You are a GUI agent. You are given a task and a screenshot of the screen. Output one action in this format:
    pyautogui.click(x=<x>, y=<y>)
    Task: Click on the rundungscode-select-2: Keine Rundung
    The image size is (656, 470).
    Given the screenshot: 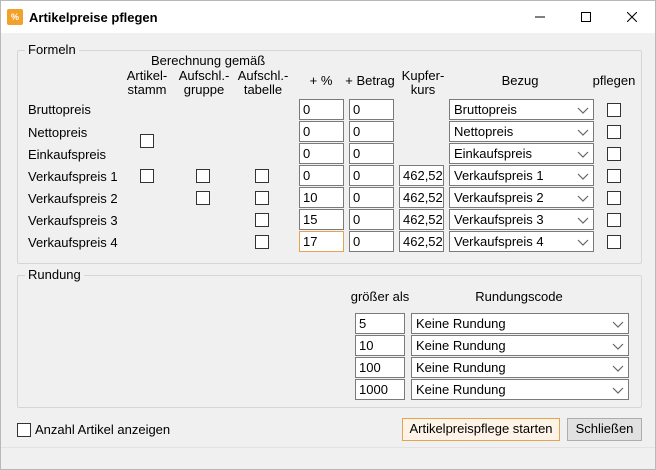 What is the action you would take?
    pyautogui.click(x=520, y=345)
    